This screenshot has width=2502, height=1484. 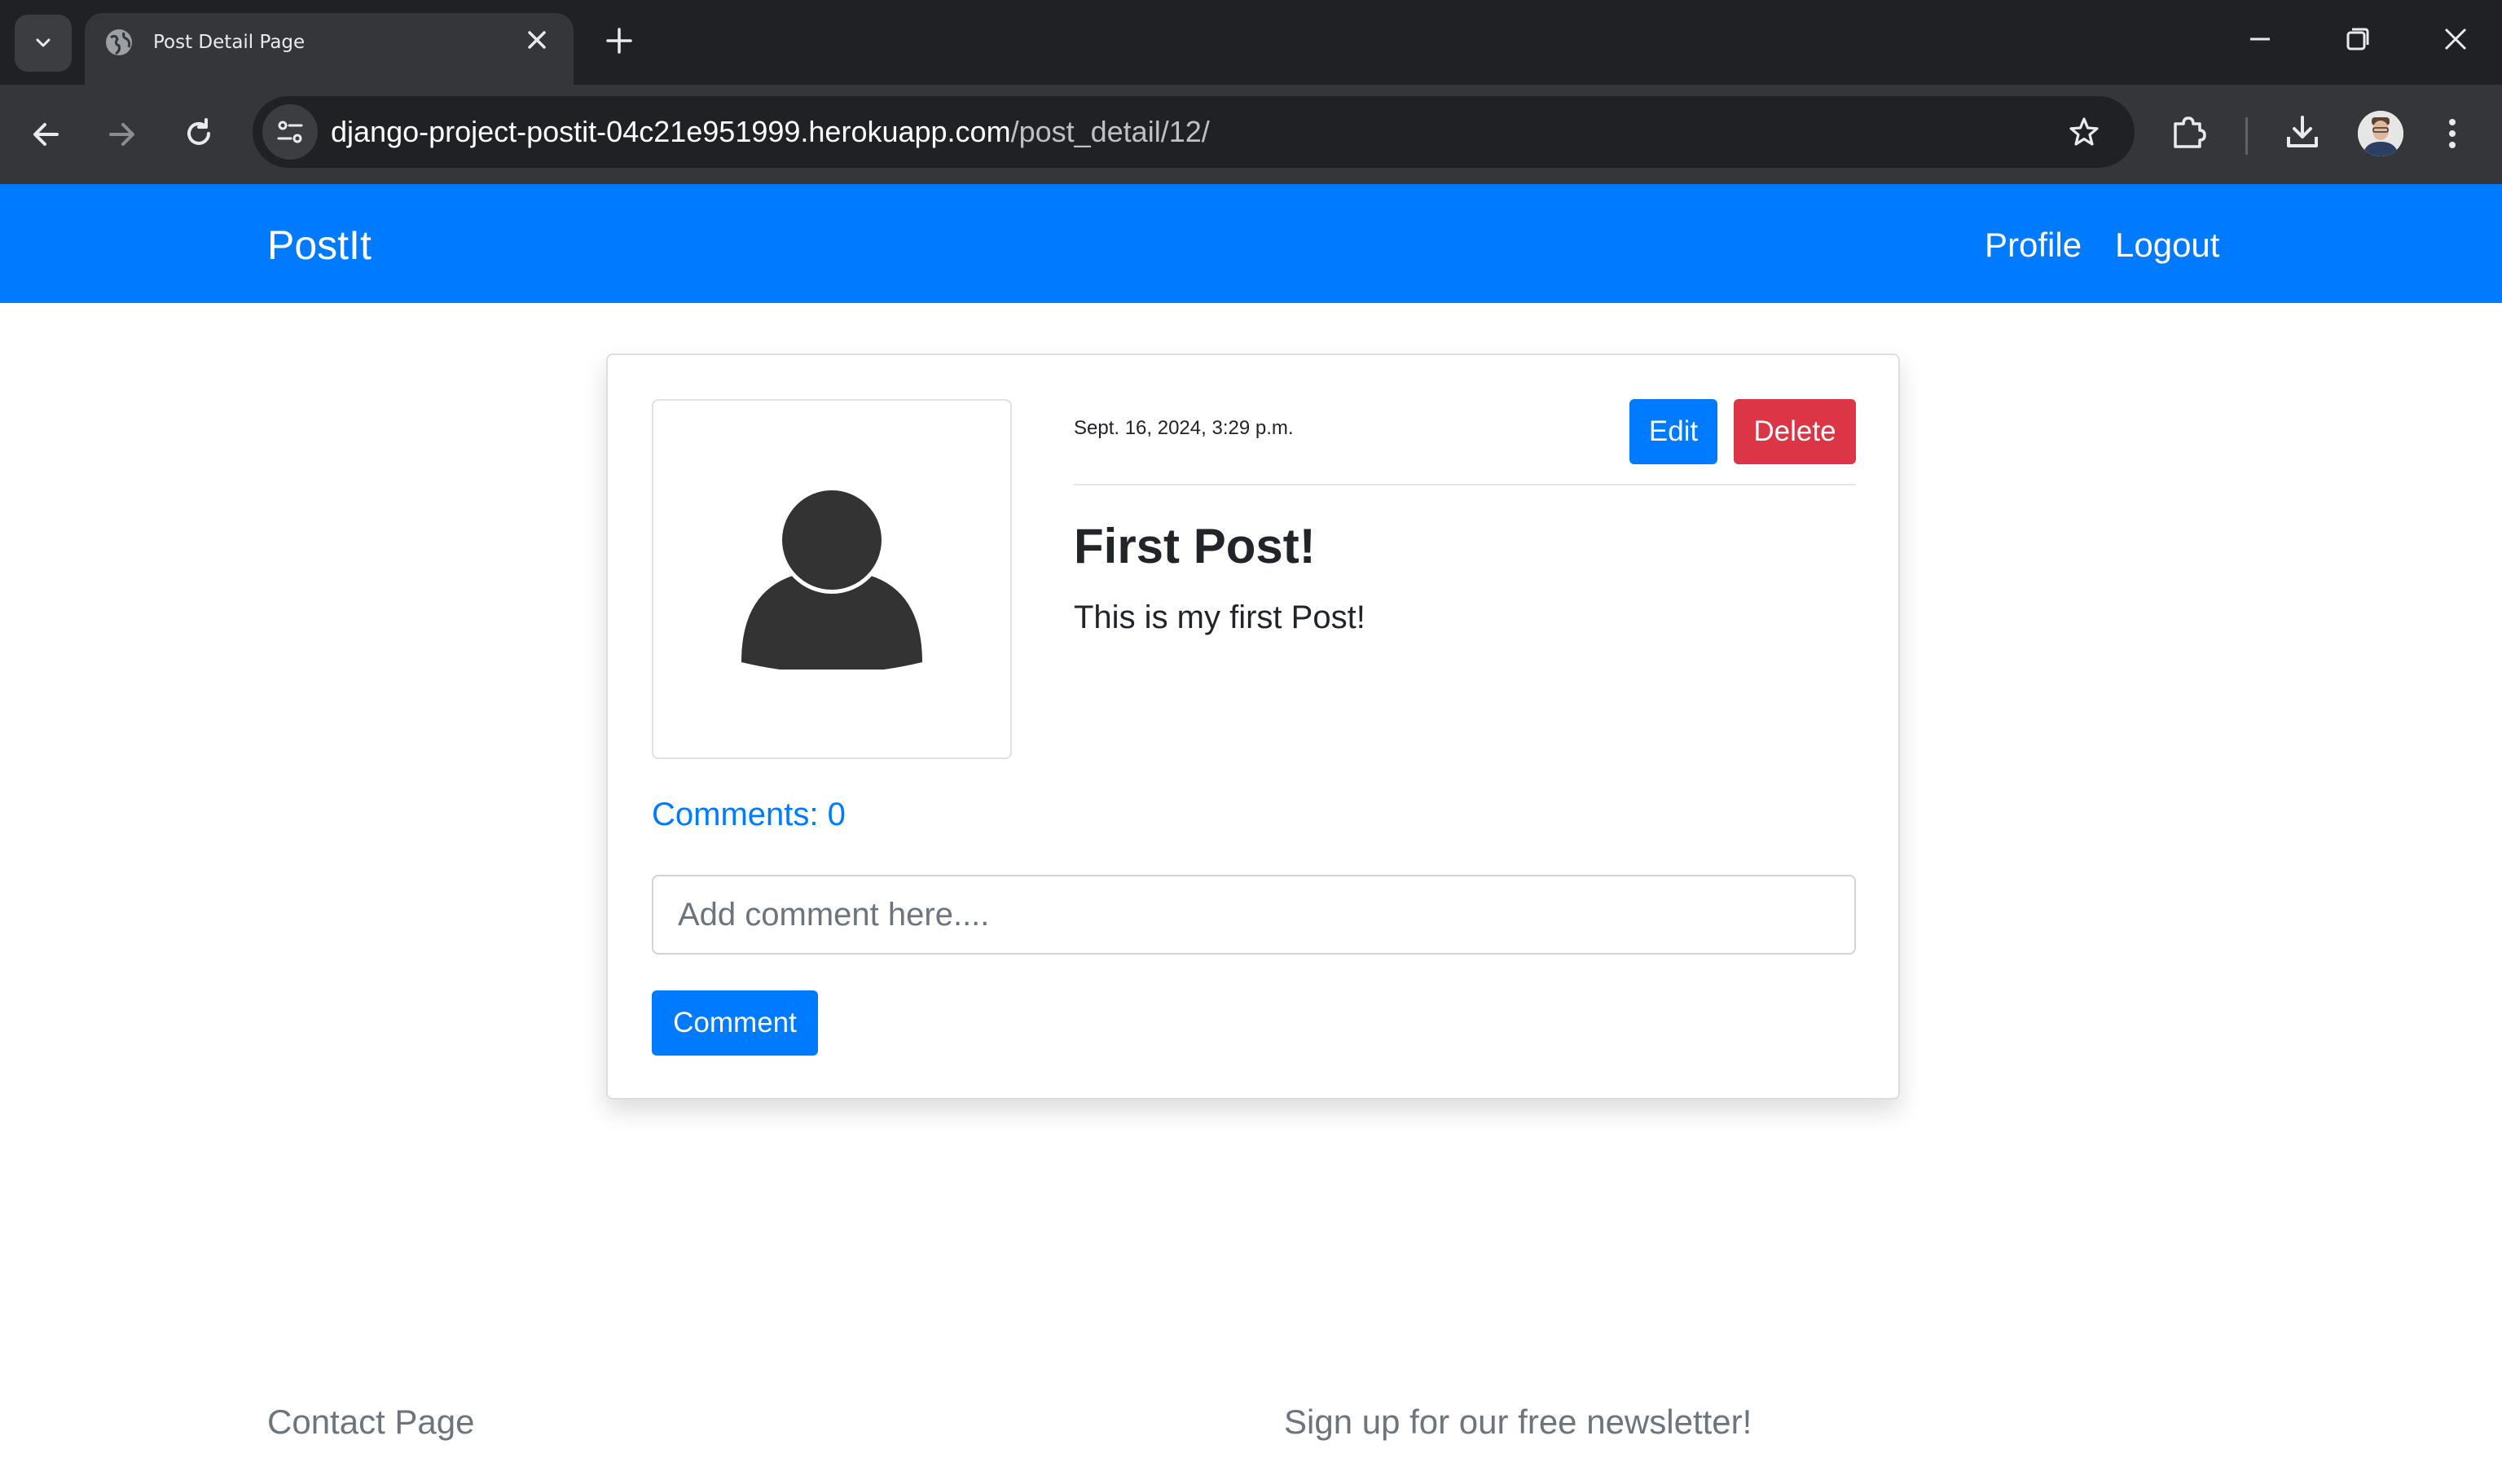 What do you see at coordinates (2260, 39) in the screenshot?
I see `minimize-icon` at bounding box center [2260, 39].